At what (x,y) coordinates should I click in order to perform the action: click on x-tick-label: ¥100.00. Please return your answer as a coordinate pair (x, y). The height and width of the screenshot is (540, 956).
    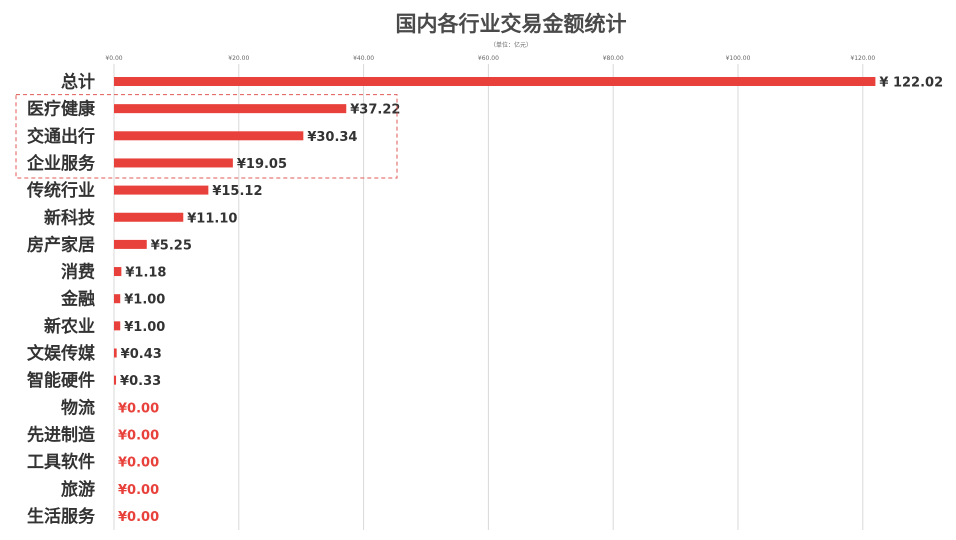
    Looking at the image, I should click on (738, 58).